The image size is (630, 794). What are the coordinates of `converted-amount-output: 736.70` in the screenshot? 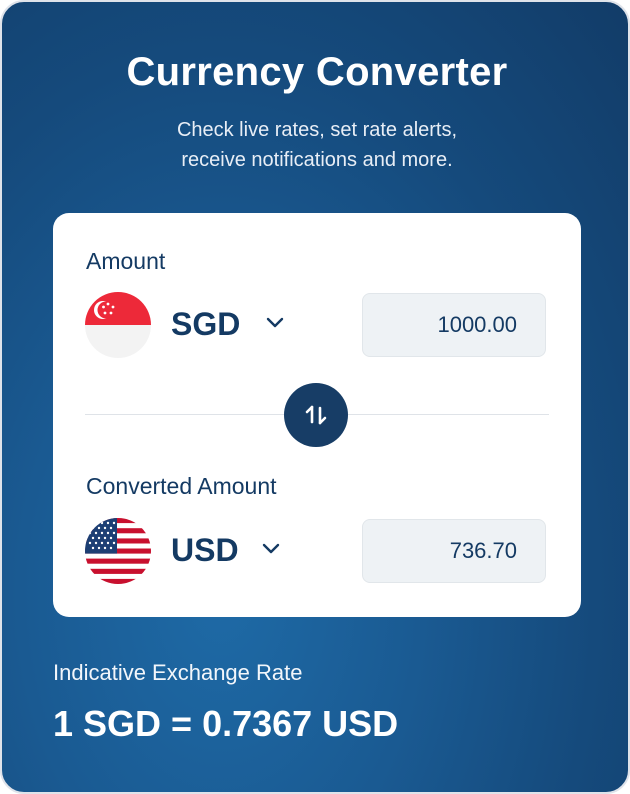 It's located at (454, 551).